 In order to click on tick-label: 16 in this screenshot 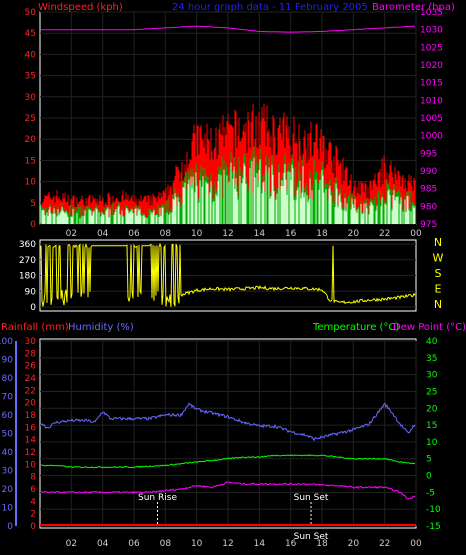, I will do `click(31, 428)`.